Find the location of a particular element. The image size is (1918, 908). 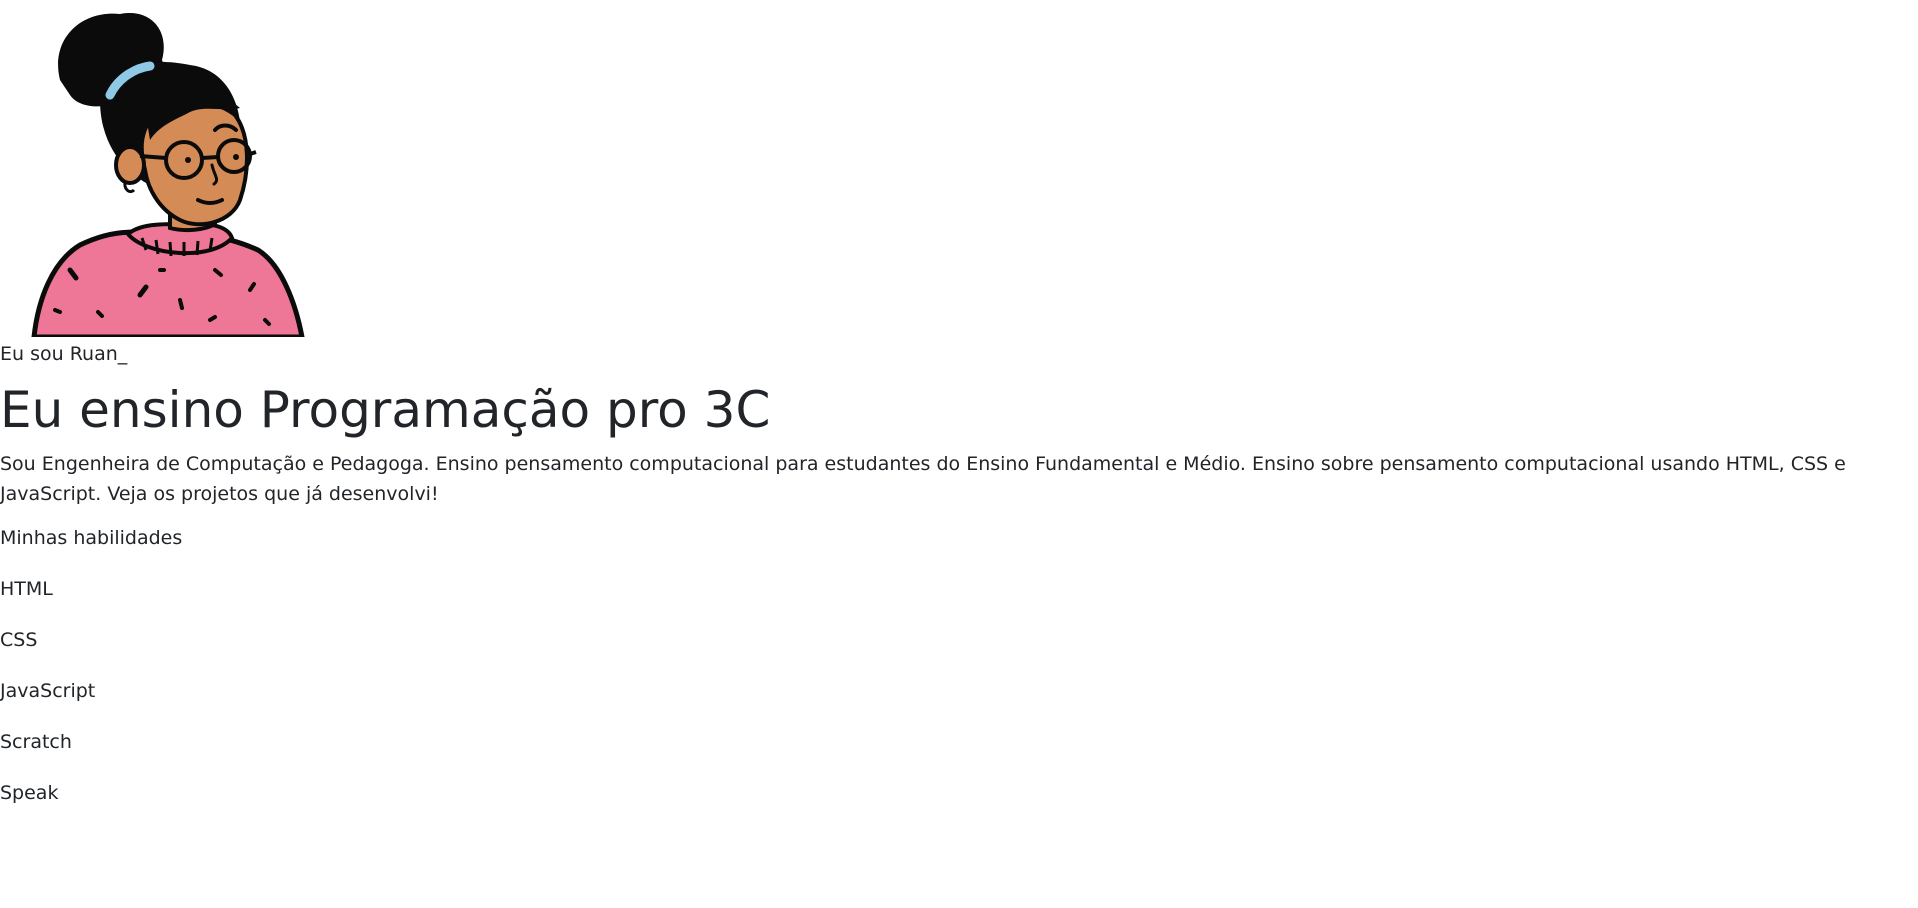

avatar is located at coordinates (155, 168).